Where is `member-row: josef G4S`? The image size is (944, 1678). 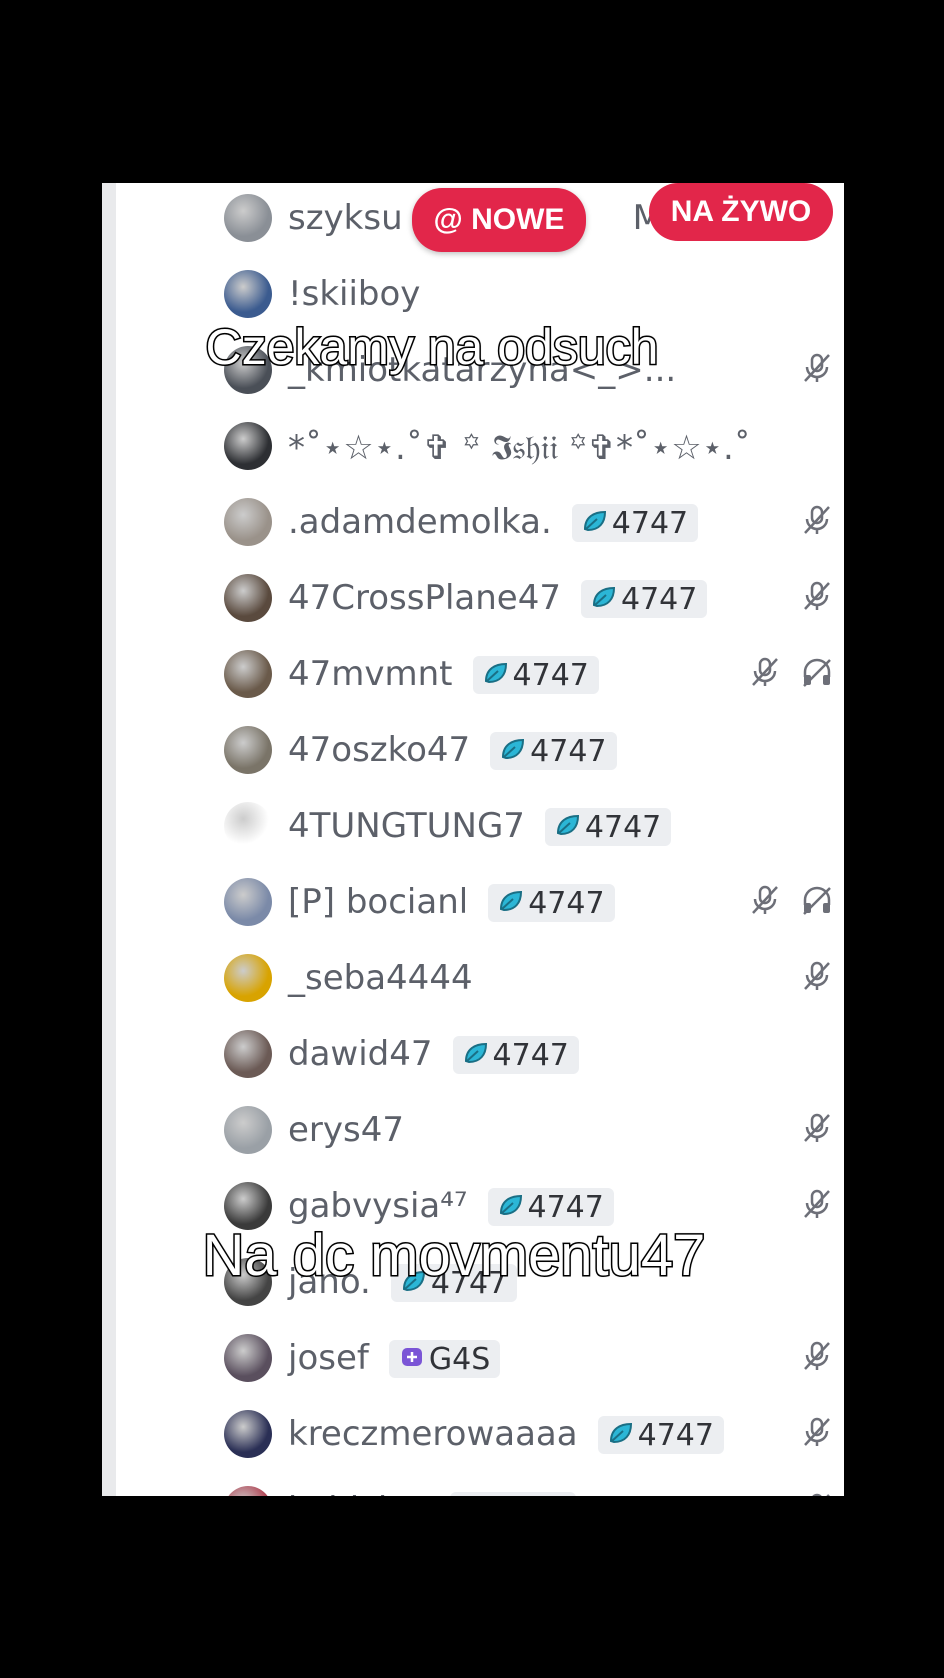 member-row: josef G4S is located at coordinates (473, 1358).